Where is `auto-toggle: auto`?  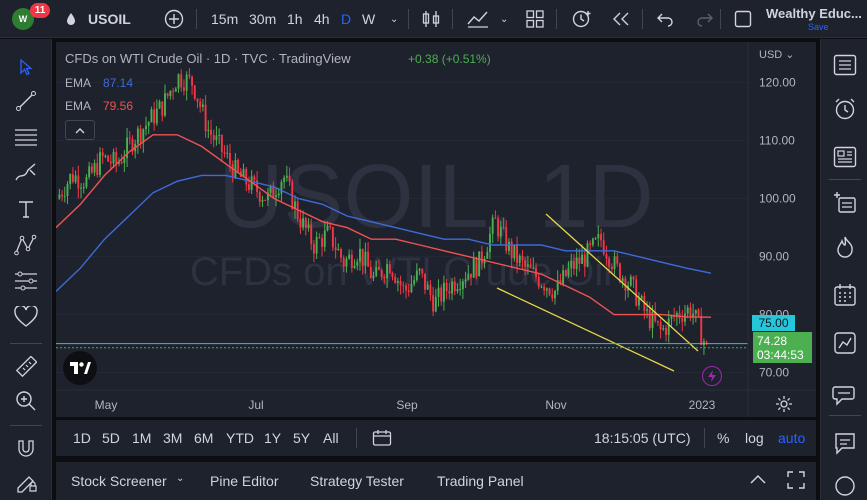
auto-toggle: auto is located at coordinates (791, 438).